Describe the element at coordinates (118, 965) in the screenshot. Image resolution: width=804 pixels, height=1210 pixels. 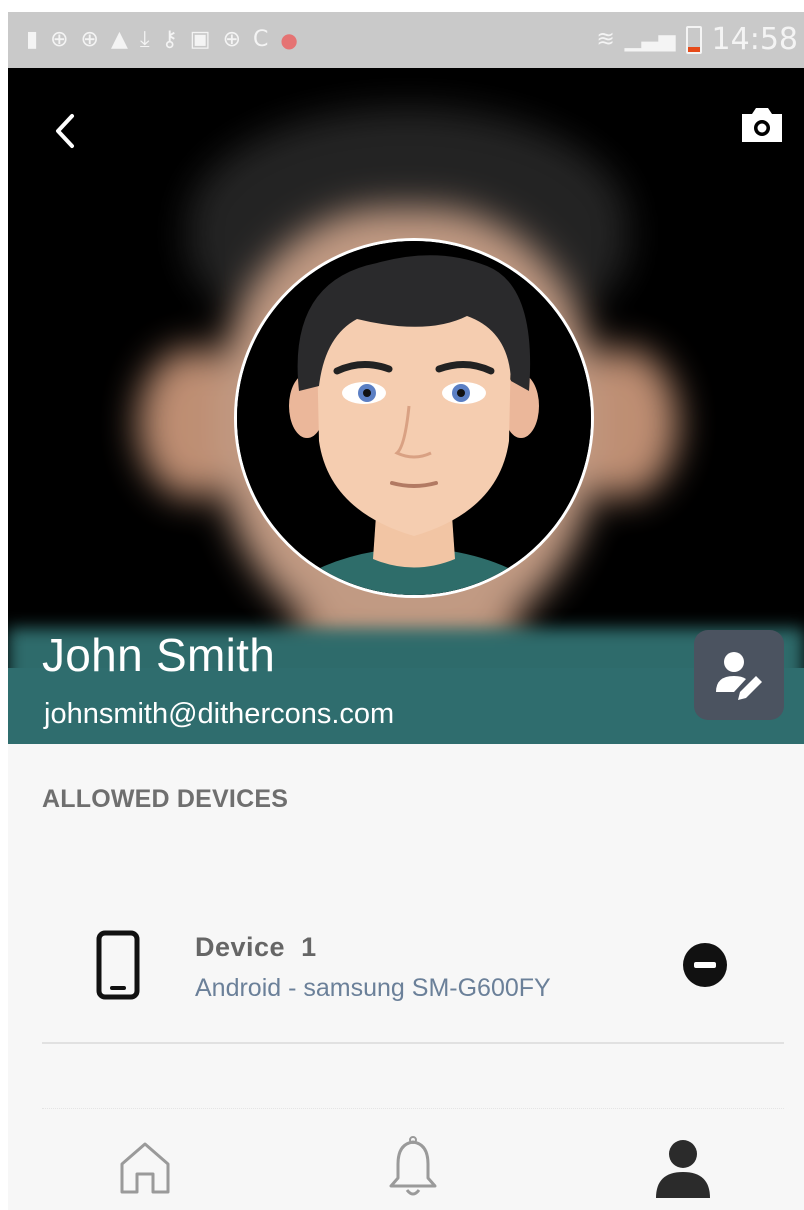
I see `phone-icon` at that location.